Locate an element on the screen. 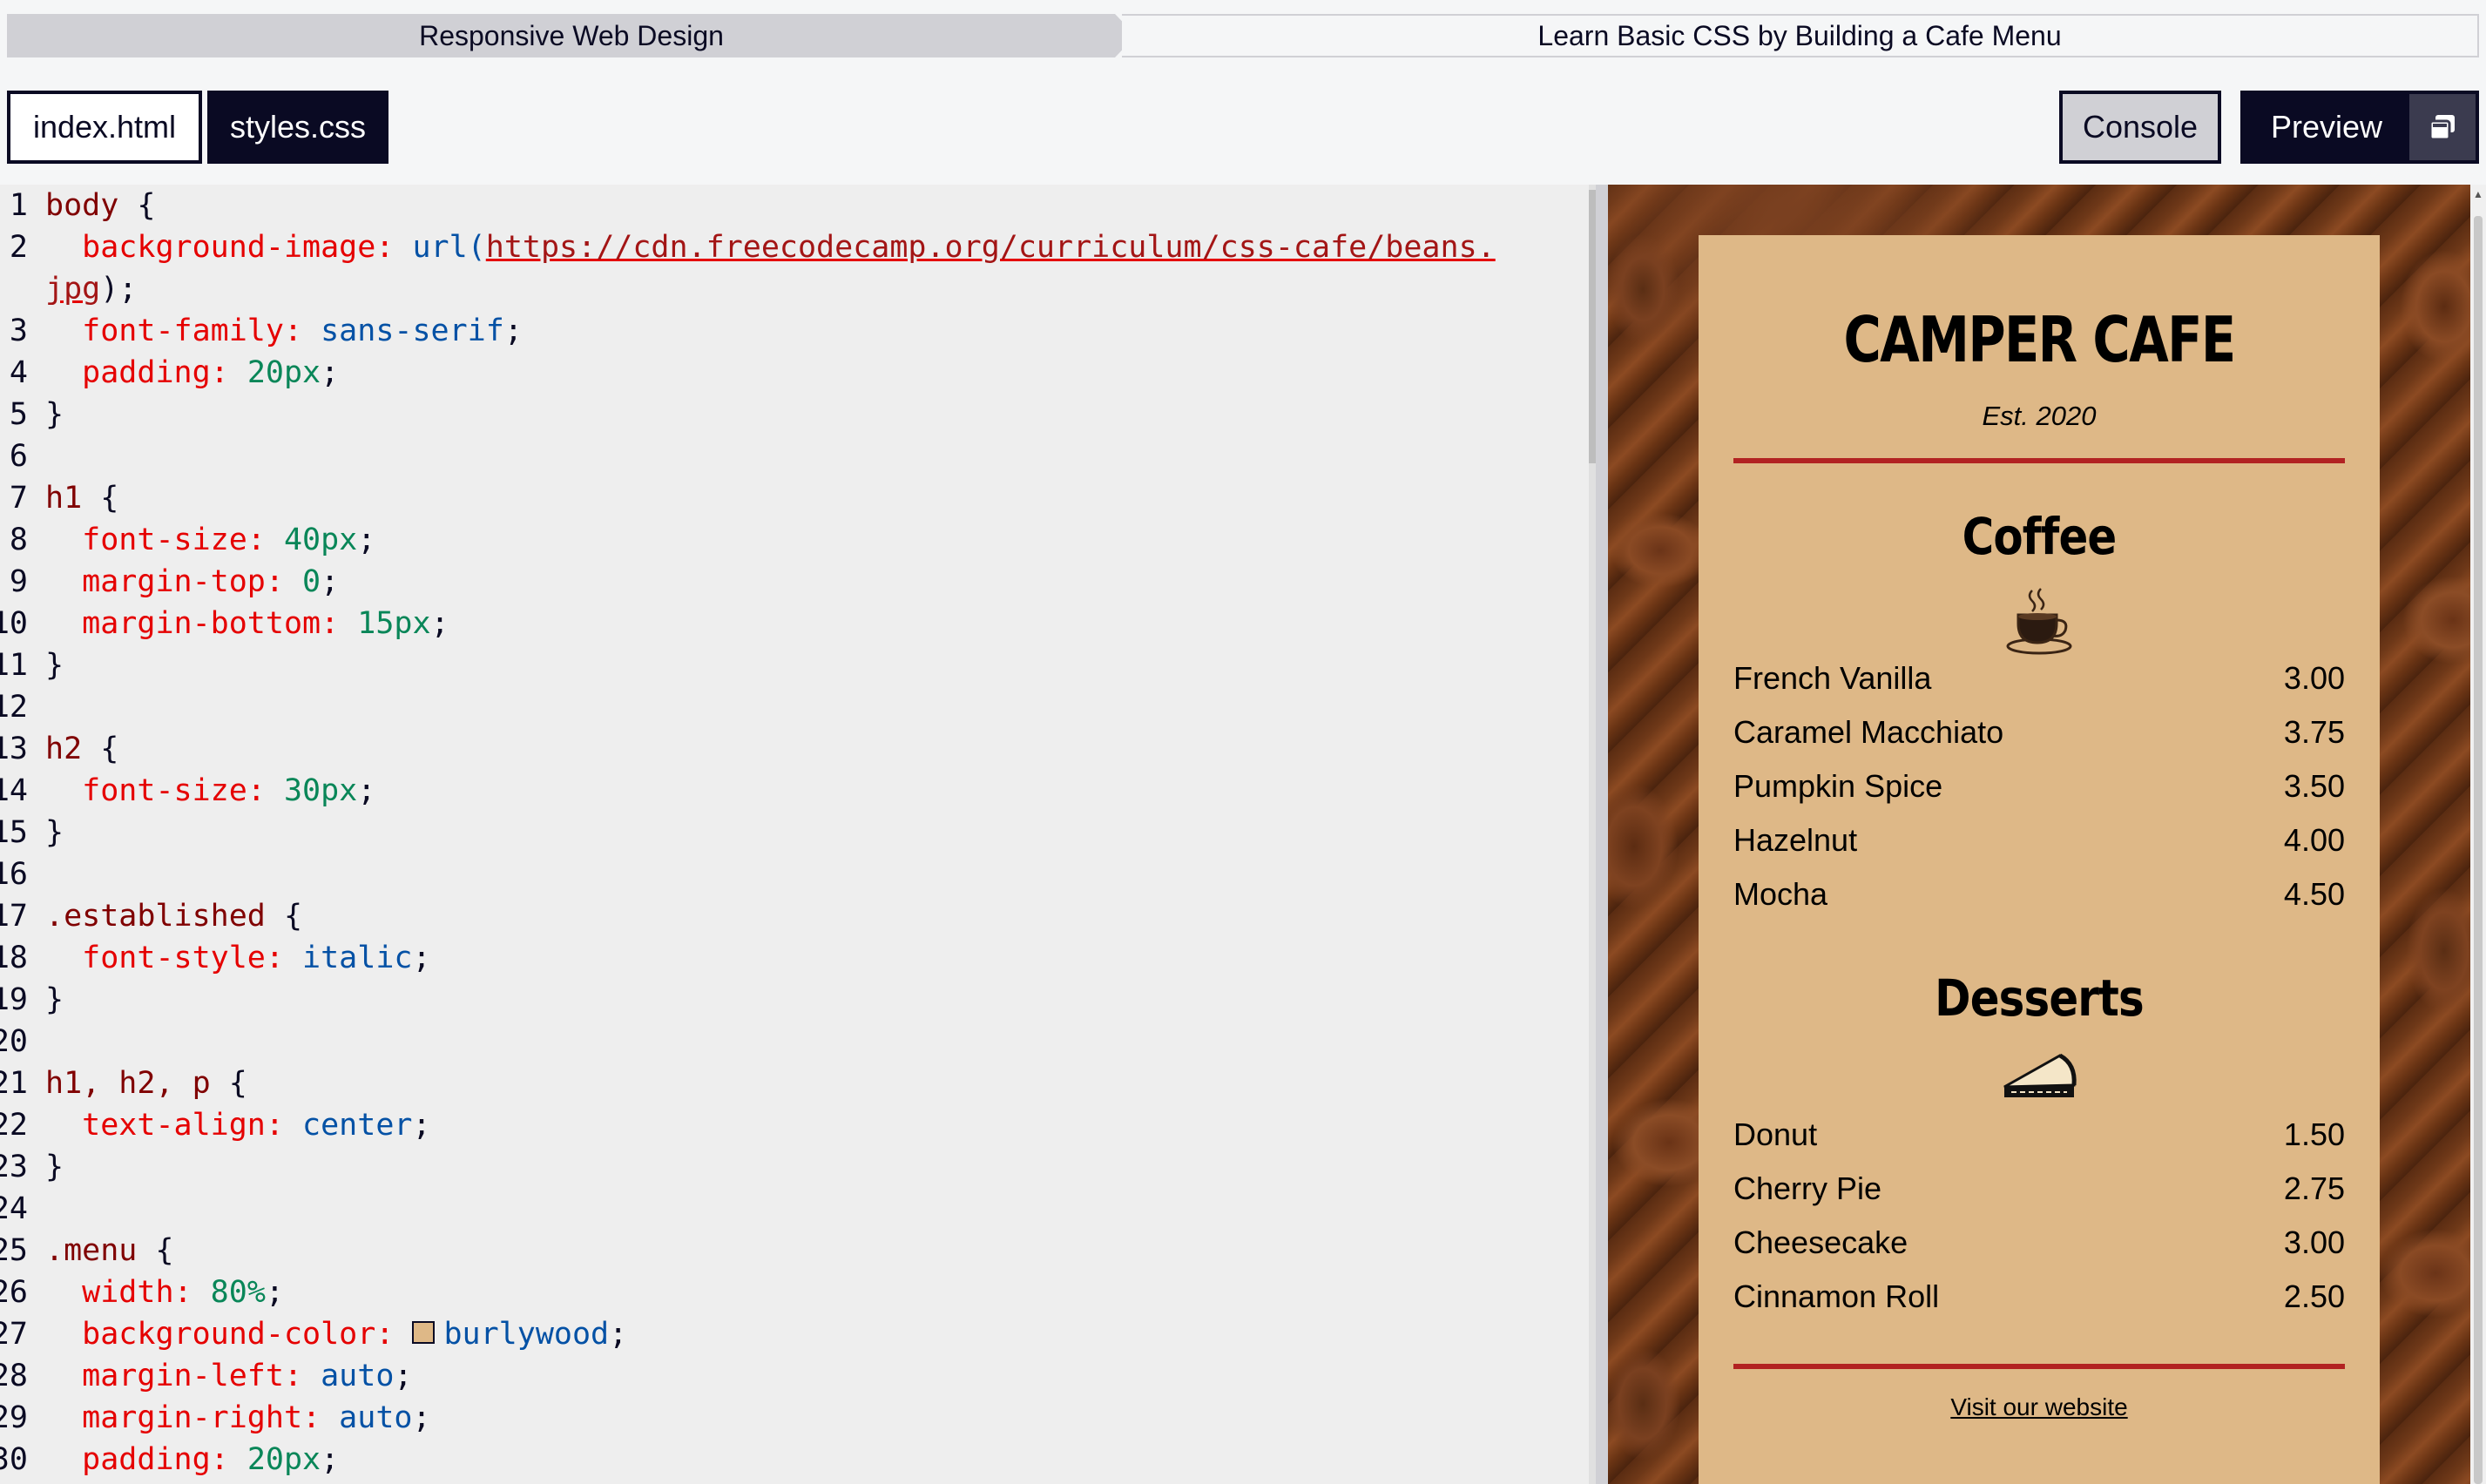  coffee-heading: Coffee is located at coordinates (2040, 537).